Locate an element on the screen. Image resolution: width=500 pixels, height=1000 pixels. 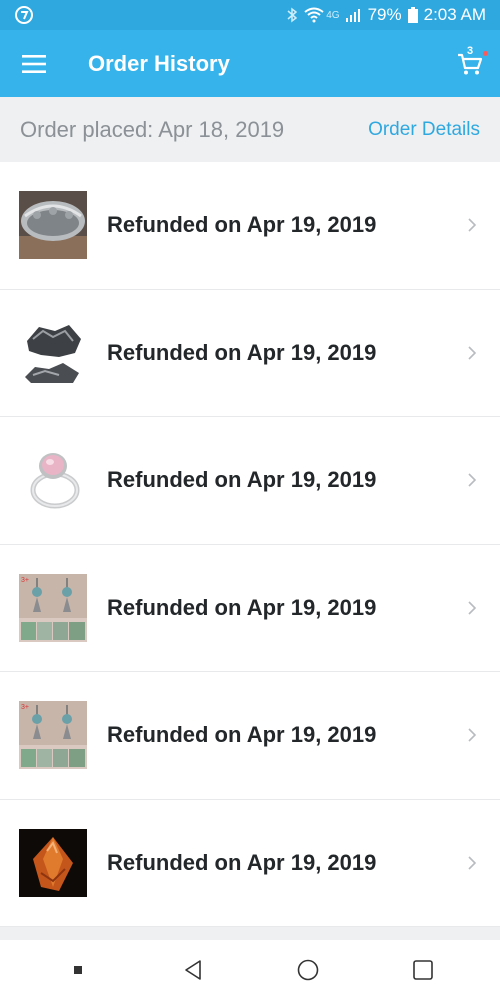
bluetooth-icon is located at coordinates (292, 15).